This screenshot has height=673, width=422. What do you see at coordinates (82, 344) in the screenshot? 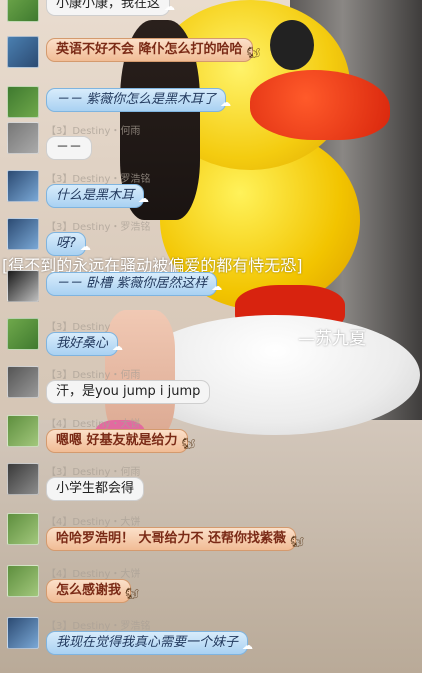
I see `message-bubble: 我好桑心` at bounding box center [82, 344].